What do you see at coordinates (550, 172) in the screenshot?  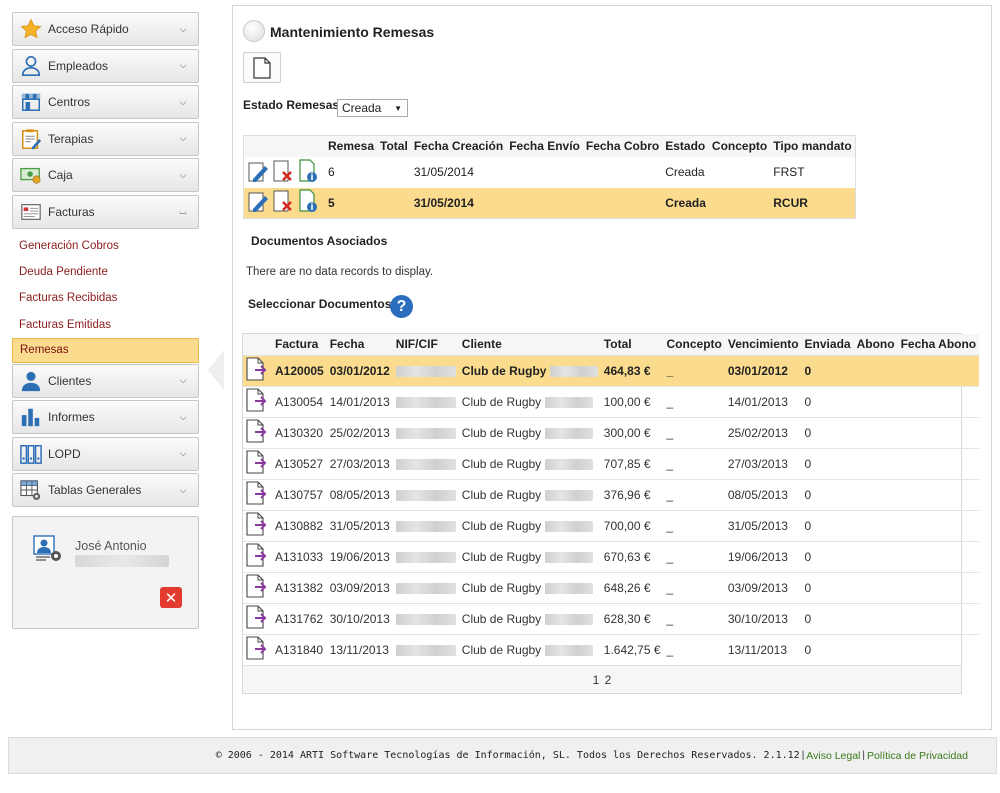 I see `table-row: 6 31/05/2014 Creada FRST` at bounding box center [550, 172].